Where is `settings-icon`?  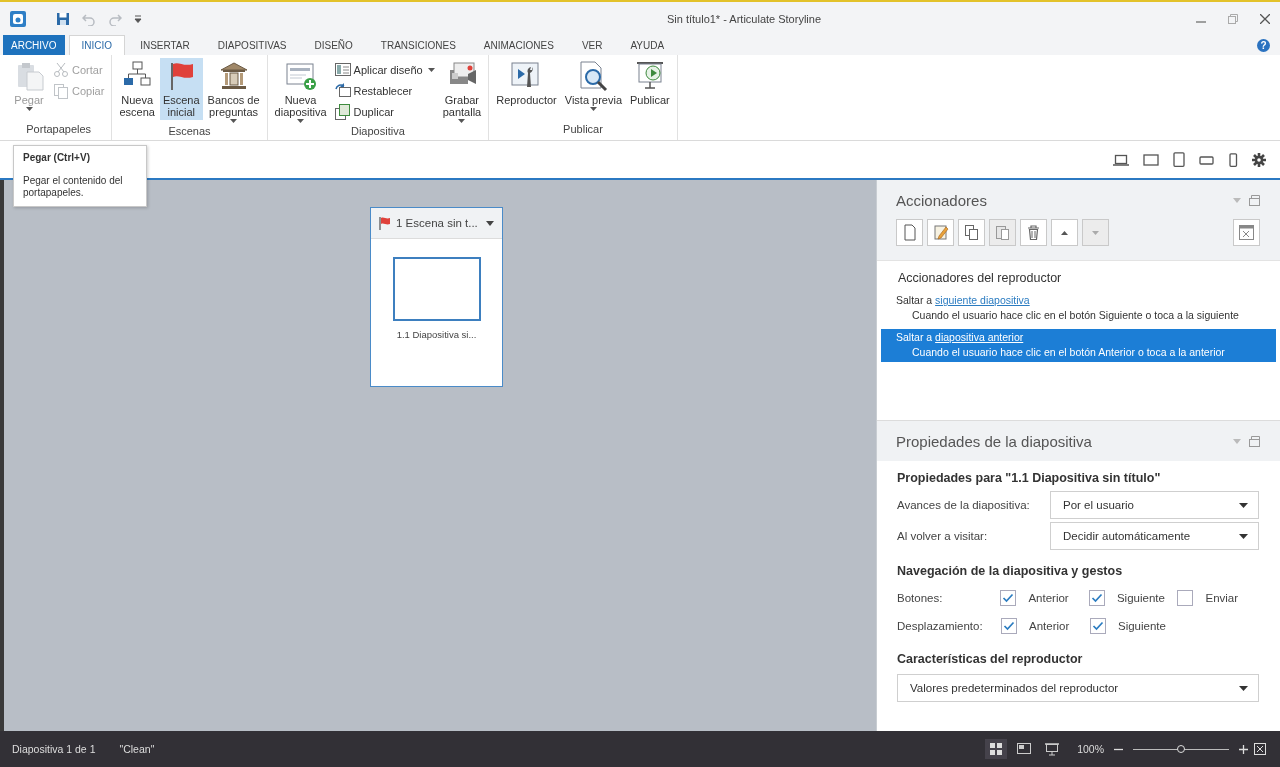 settings-icon is located at coordinates (1259, 159).